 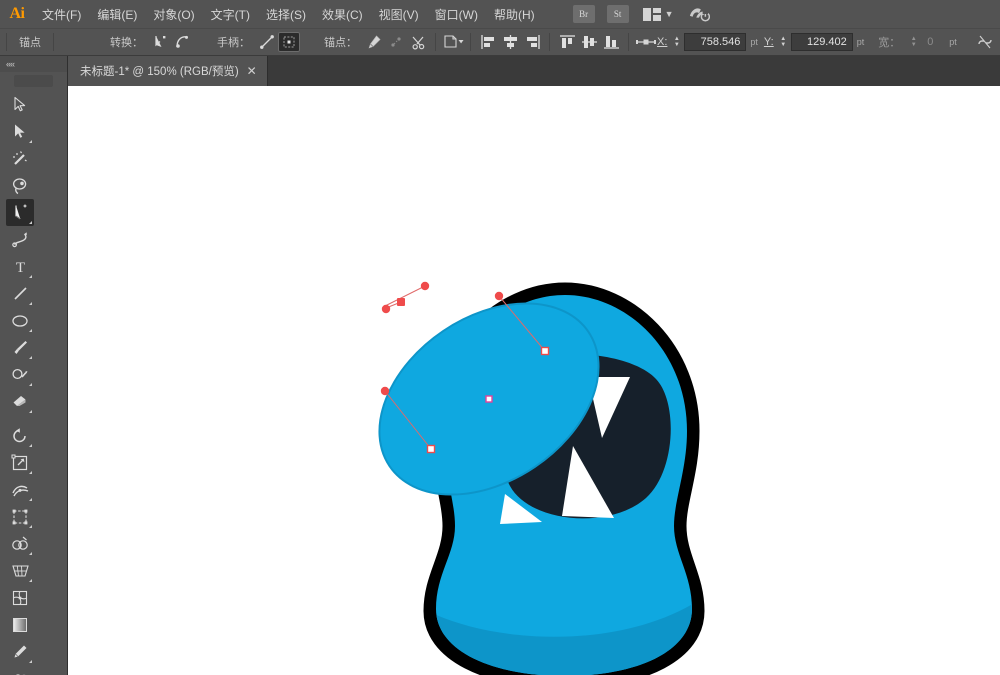 What do you see at coordinates (418, 42) in the screenshot?
I see `cut-path-button` at bounding box center [418, 42].